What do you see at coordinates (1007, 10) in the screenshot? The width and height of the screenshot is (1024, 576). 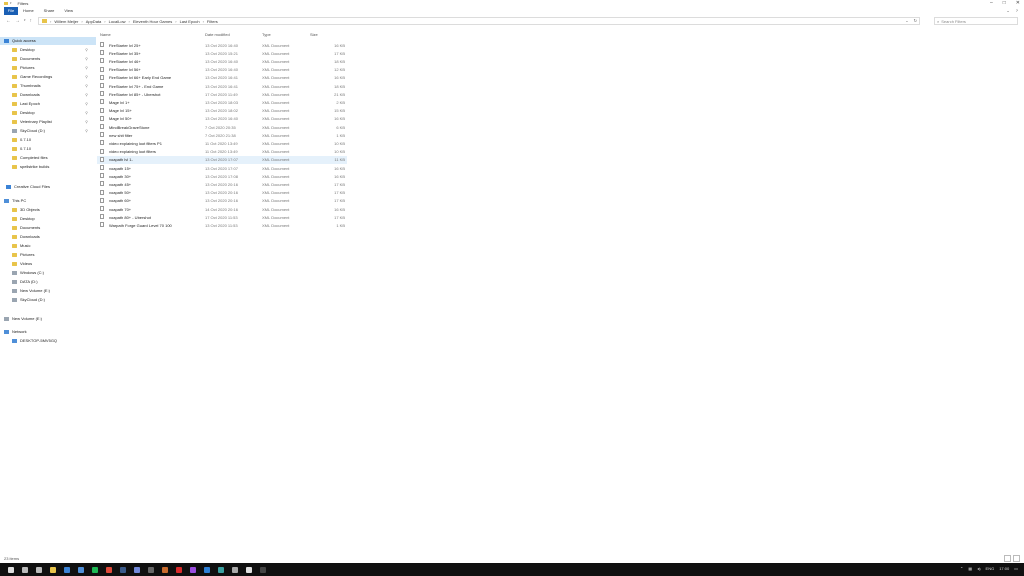 I see `expand-ribbon-icon: ⌄` at bounding box center [1007, 10].